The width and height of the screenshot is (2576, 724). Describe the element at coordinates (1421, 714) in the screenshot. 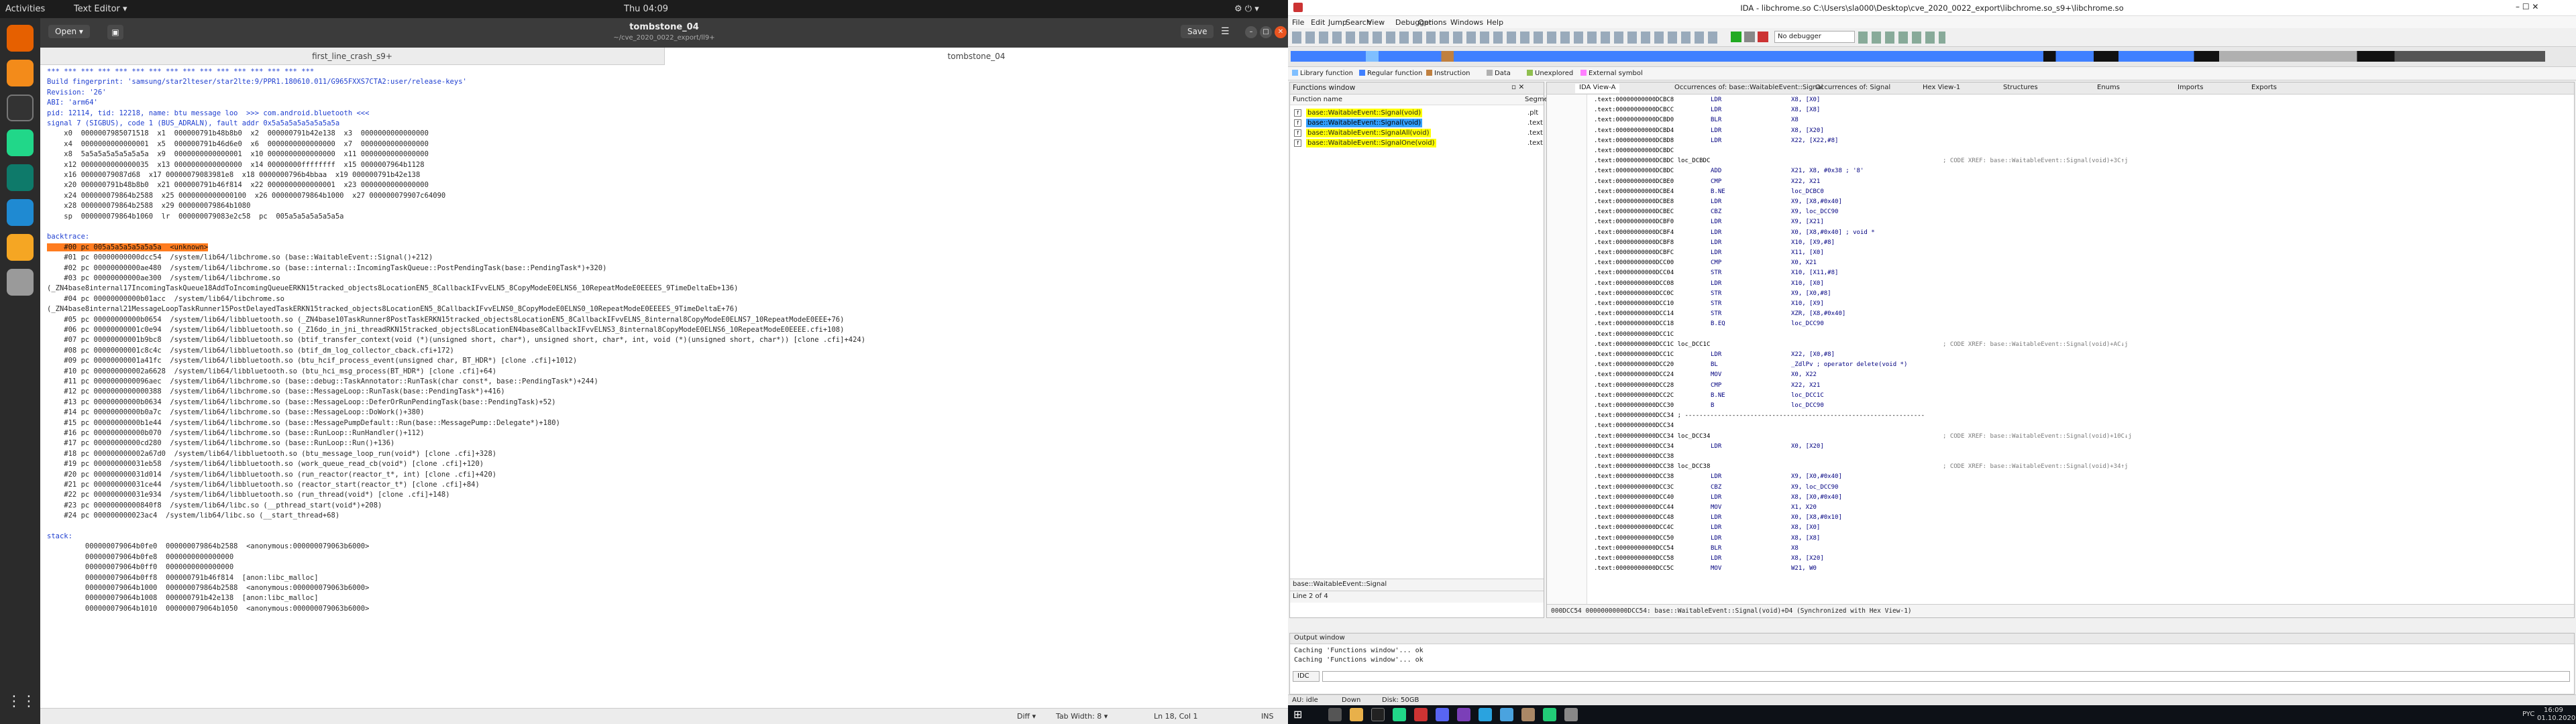

I see `ida-taskbar-icon` at that location.